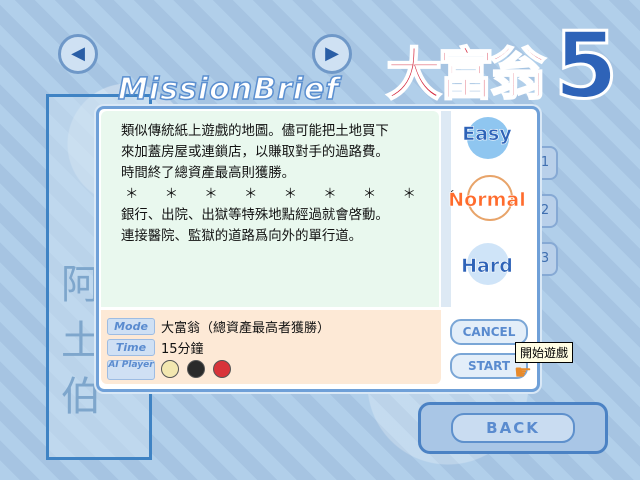 This screenshot has width=640, height=480. I want to click on ai-player-avatars, so click(198, 369).